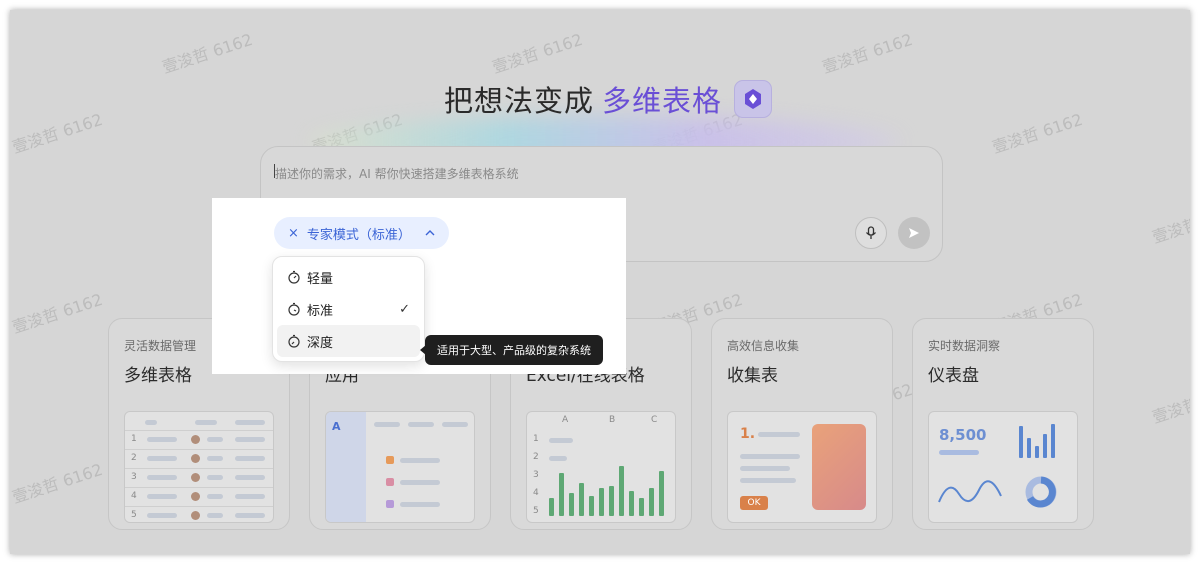 The width and height of the screenshot is (1200, 564). I want to click on card-subtitle: 实时数据洞察, so click(964, 346).